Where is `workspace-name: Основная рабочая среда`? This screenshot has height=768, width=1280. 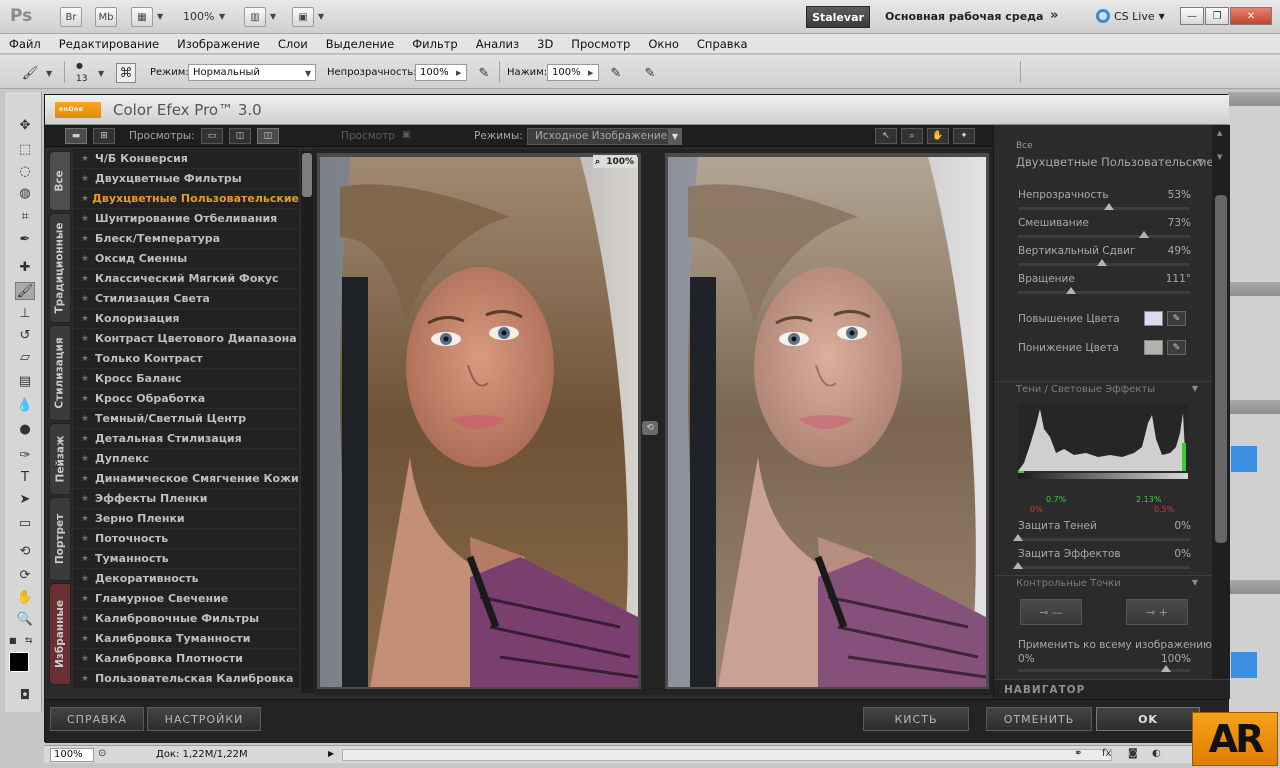 workspace-name: Основная рабочая среда is located at coordinates (964, 16).